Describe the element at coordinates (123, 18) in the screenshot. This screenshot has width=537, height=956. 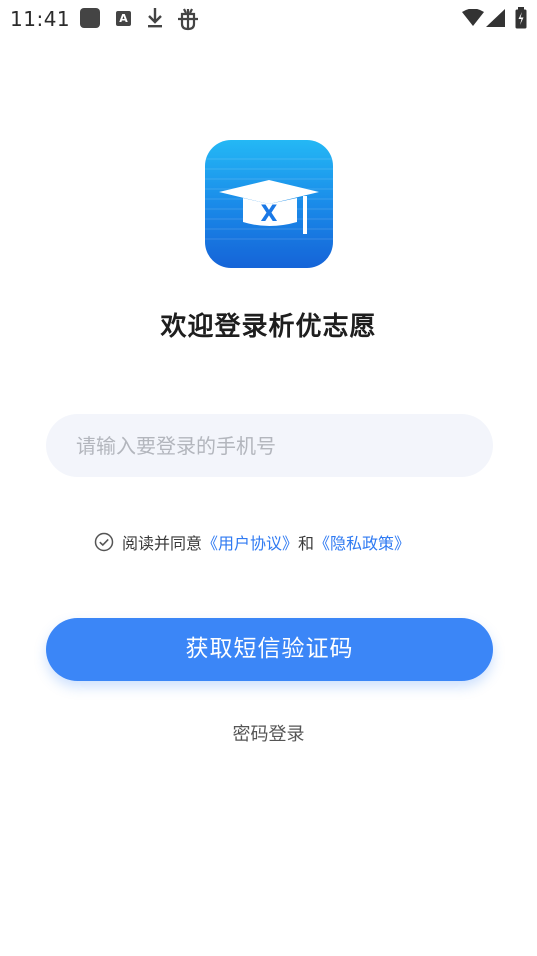
I see `a-box-icon: A` at that location.